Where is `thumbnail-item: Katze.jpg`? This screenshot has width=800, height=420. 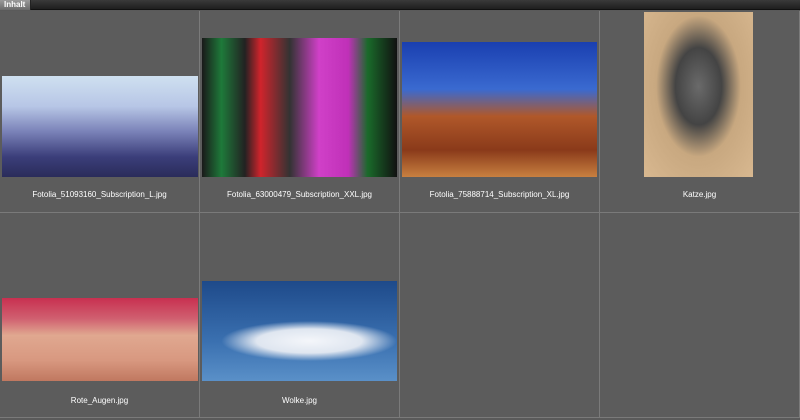
thumbnail-item: Katze.jpg is located at coordinates (700, 112).